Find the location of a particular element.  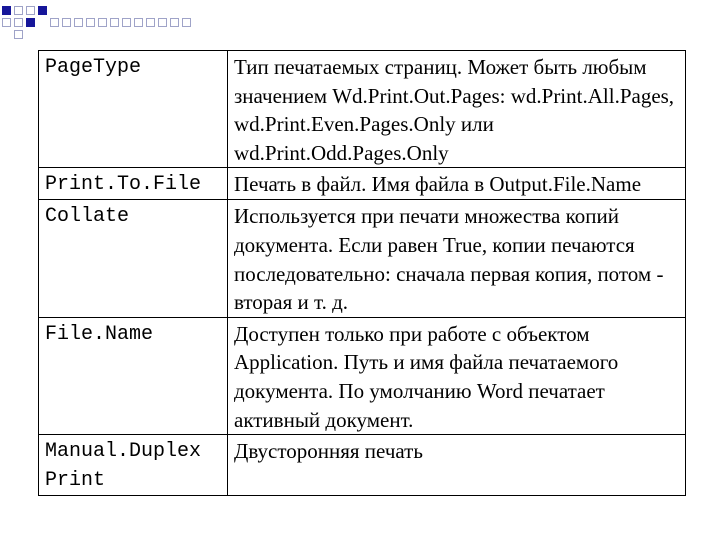

parameter-name: PageType is located at coordinates (133, 109).